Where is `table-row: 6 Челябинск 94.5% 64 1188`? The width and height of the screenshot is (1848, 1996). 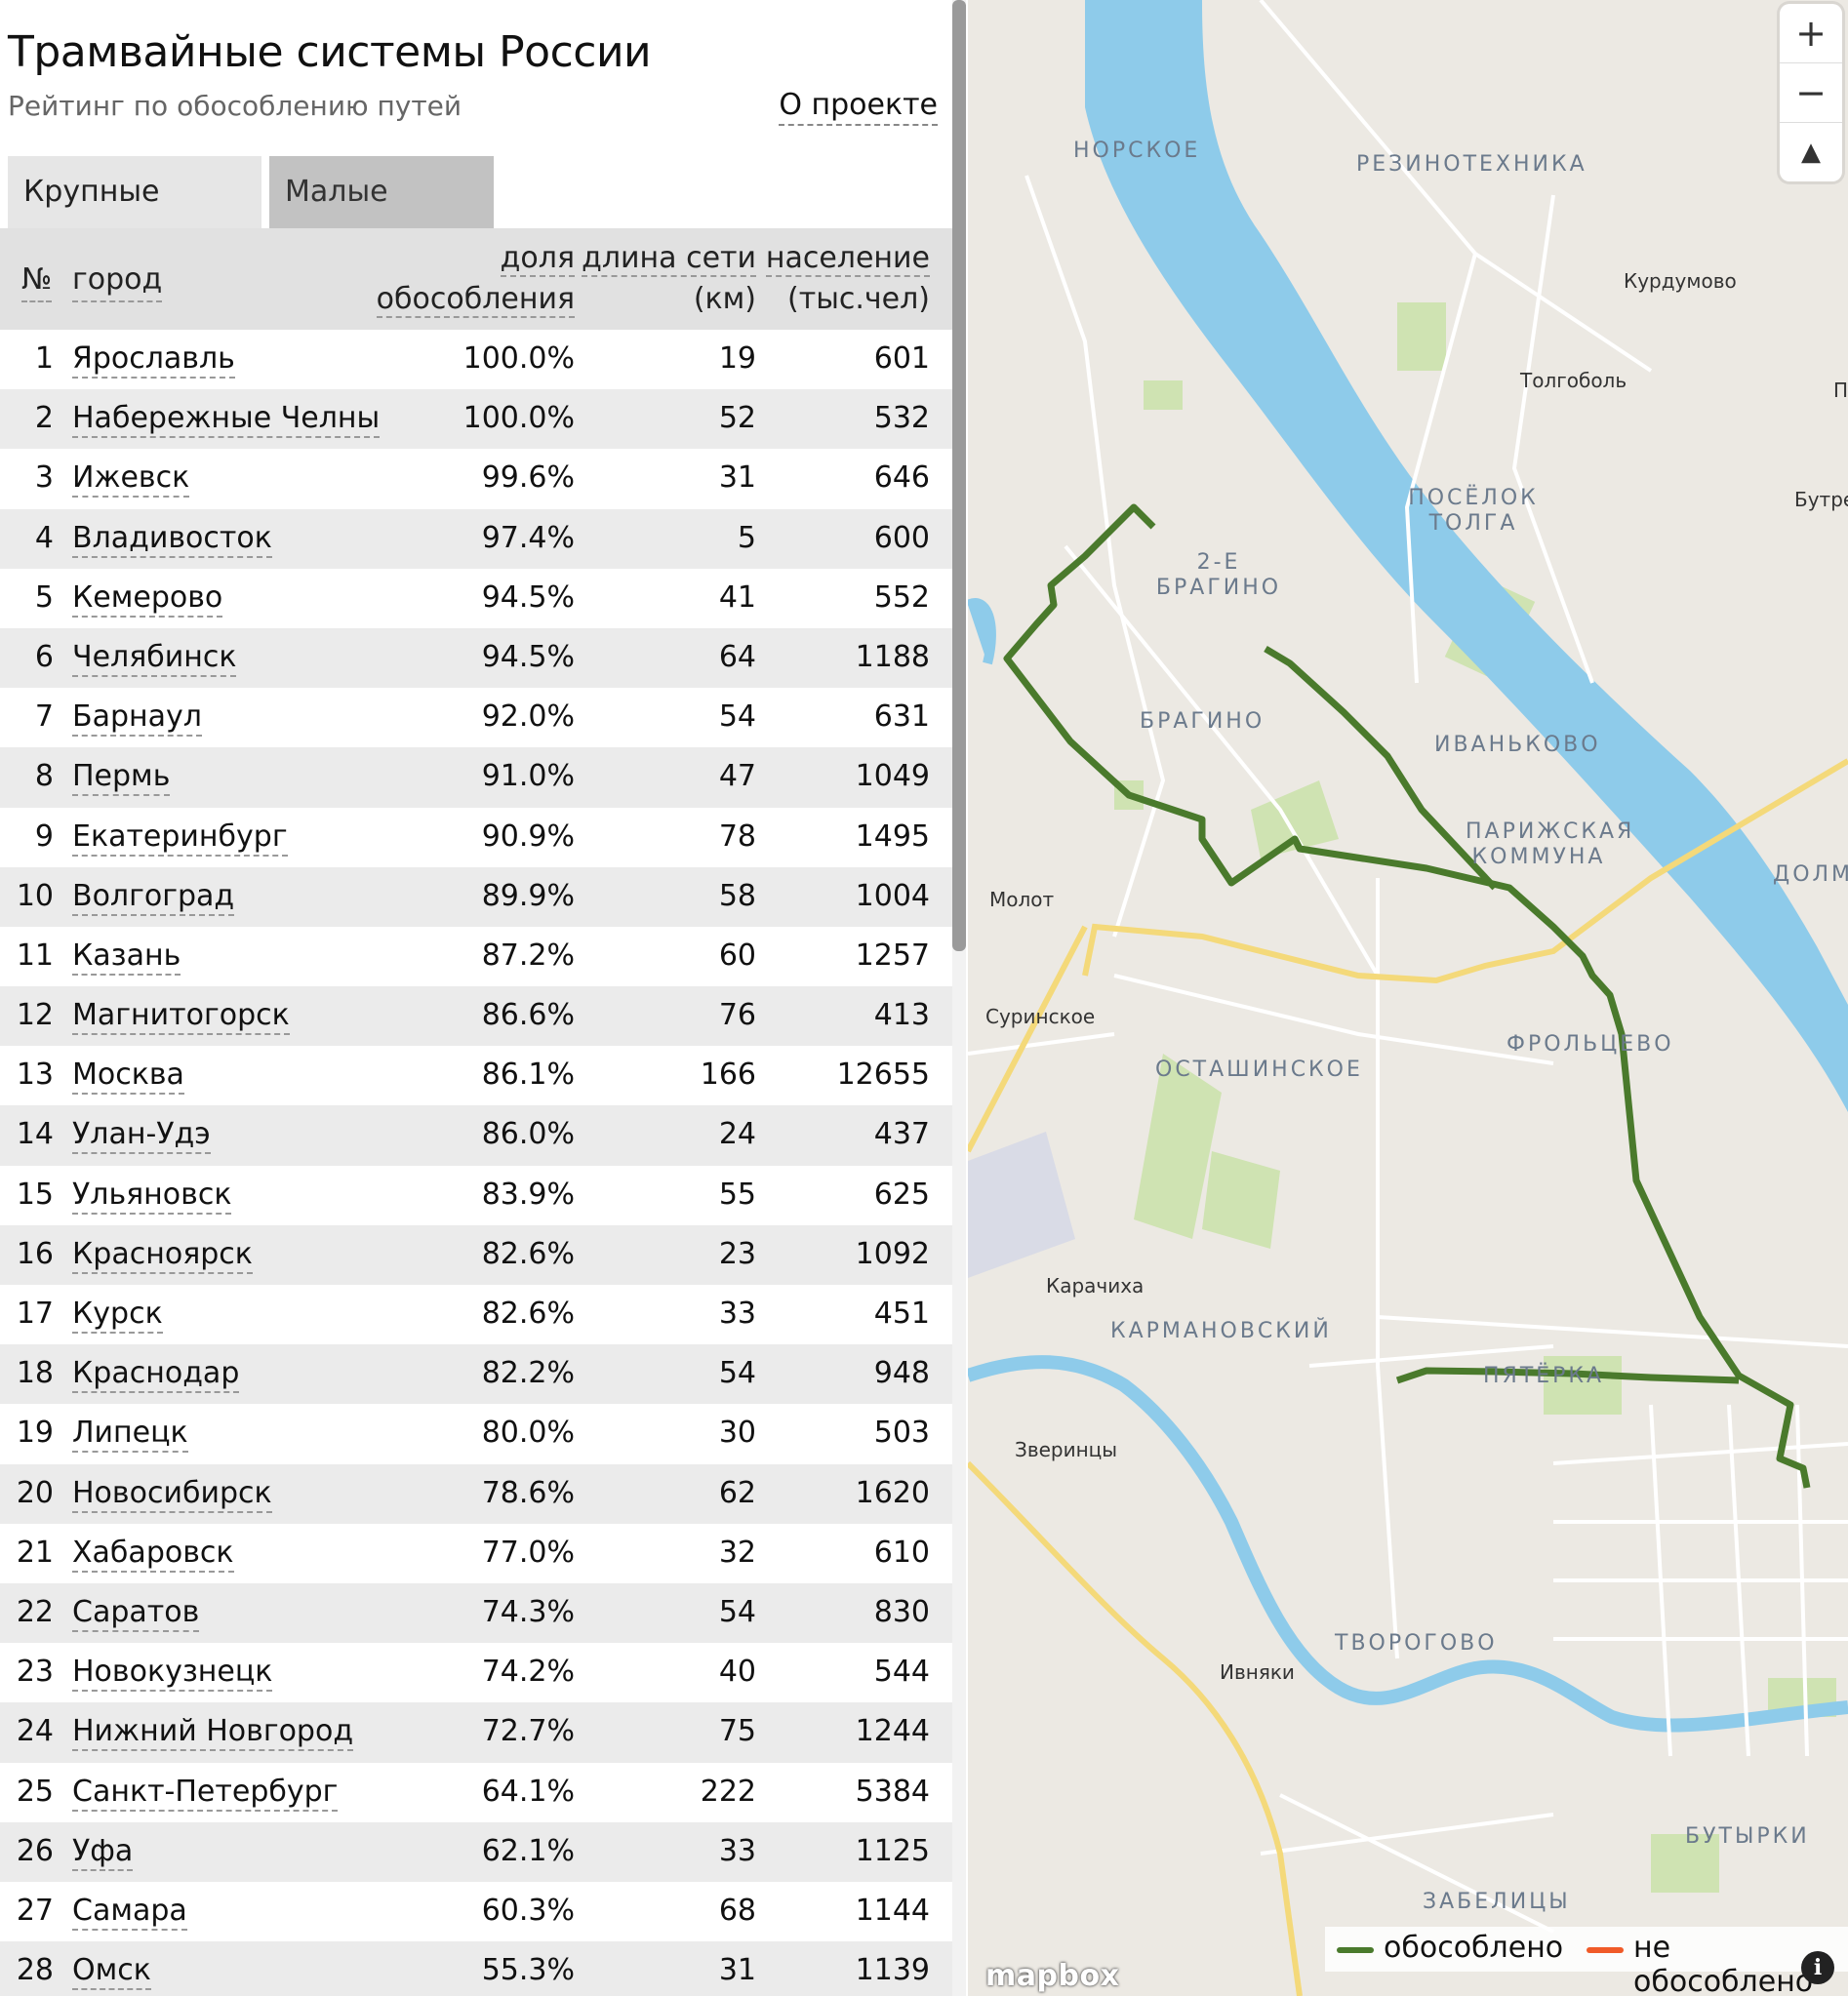
table-row: 6 Челябинск 94.5% 64 1188 is located at coordinates (477, 658).